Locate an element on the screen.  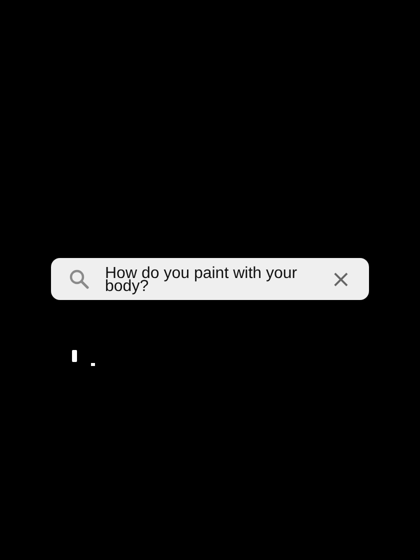
search-icon is located at coordinates (79, 279).